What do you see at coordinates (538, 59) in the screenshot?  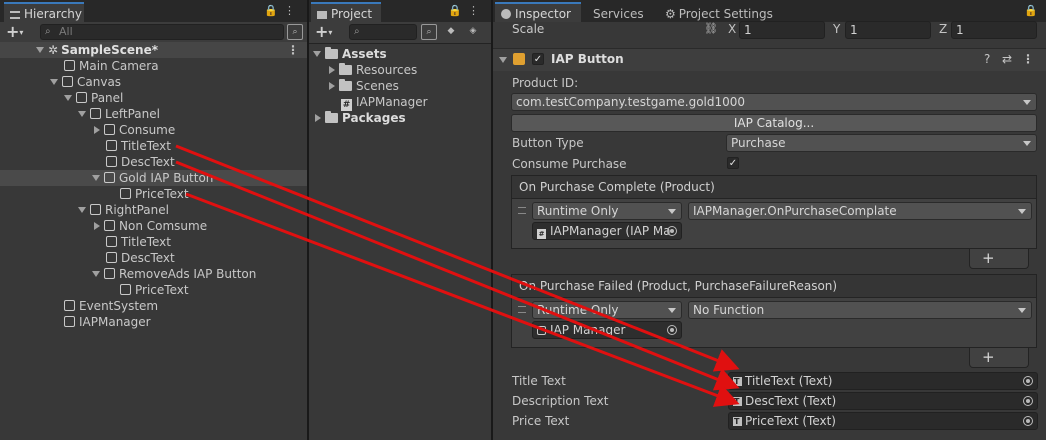 I see `component-enabled-checkbox: ✓` at bounding box center [538, 59].